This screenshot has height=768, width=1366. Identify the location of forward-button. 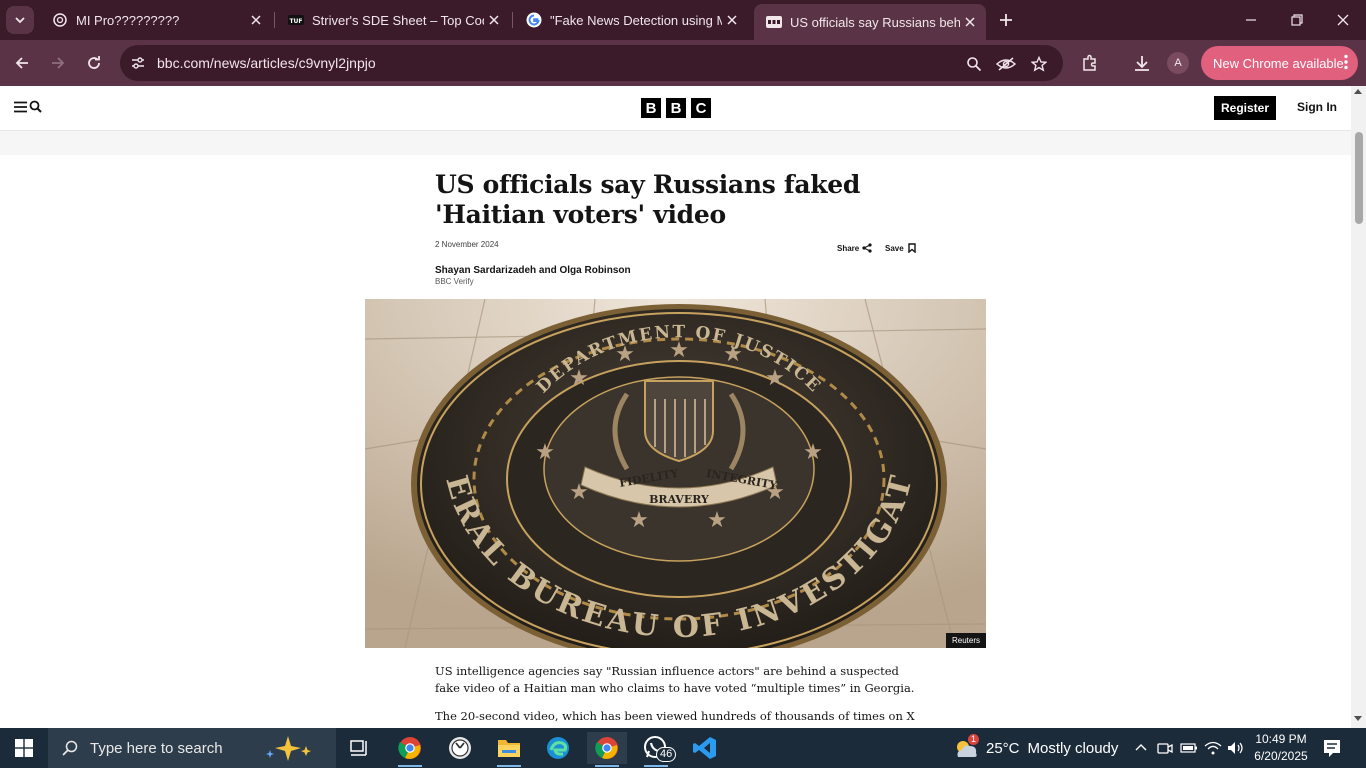
(58, 63).